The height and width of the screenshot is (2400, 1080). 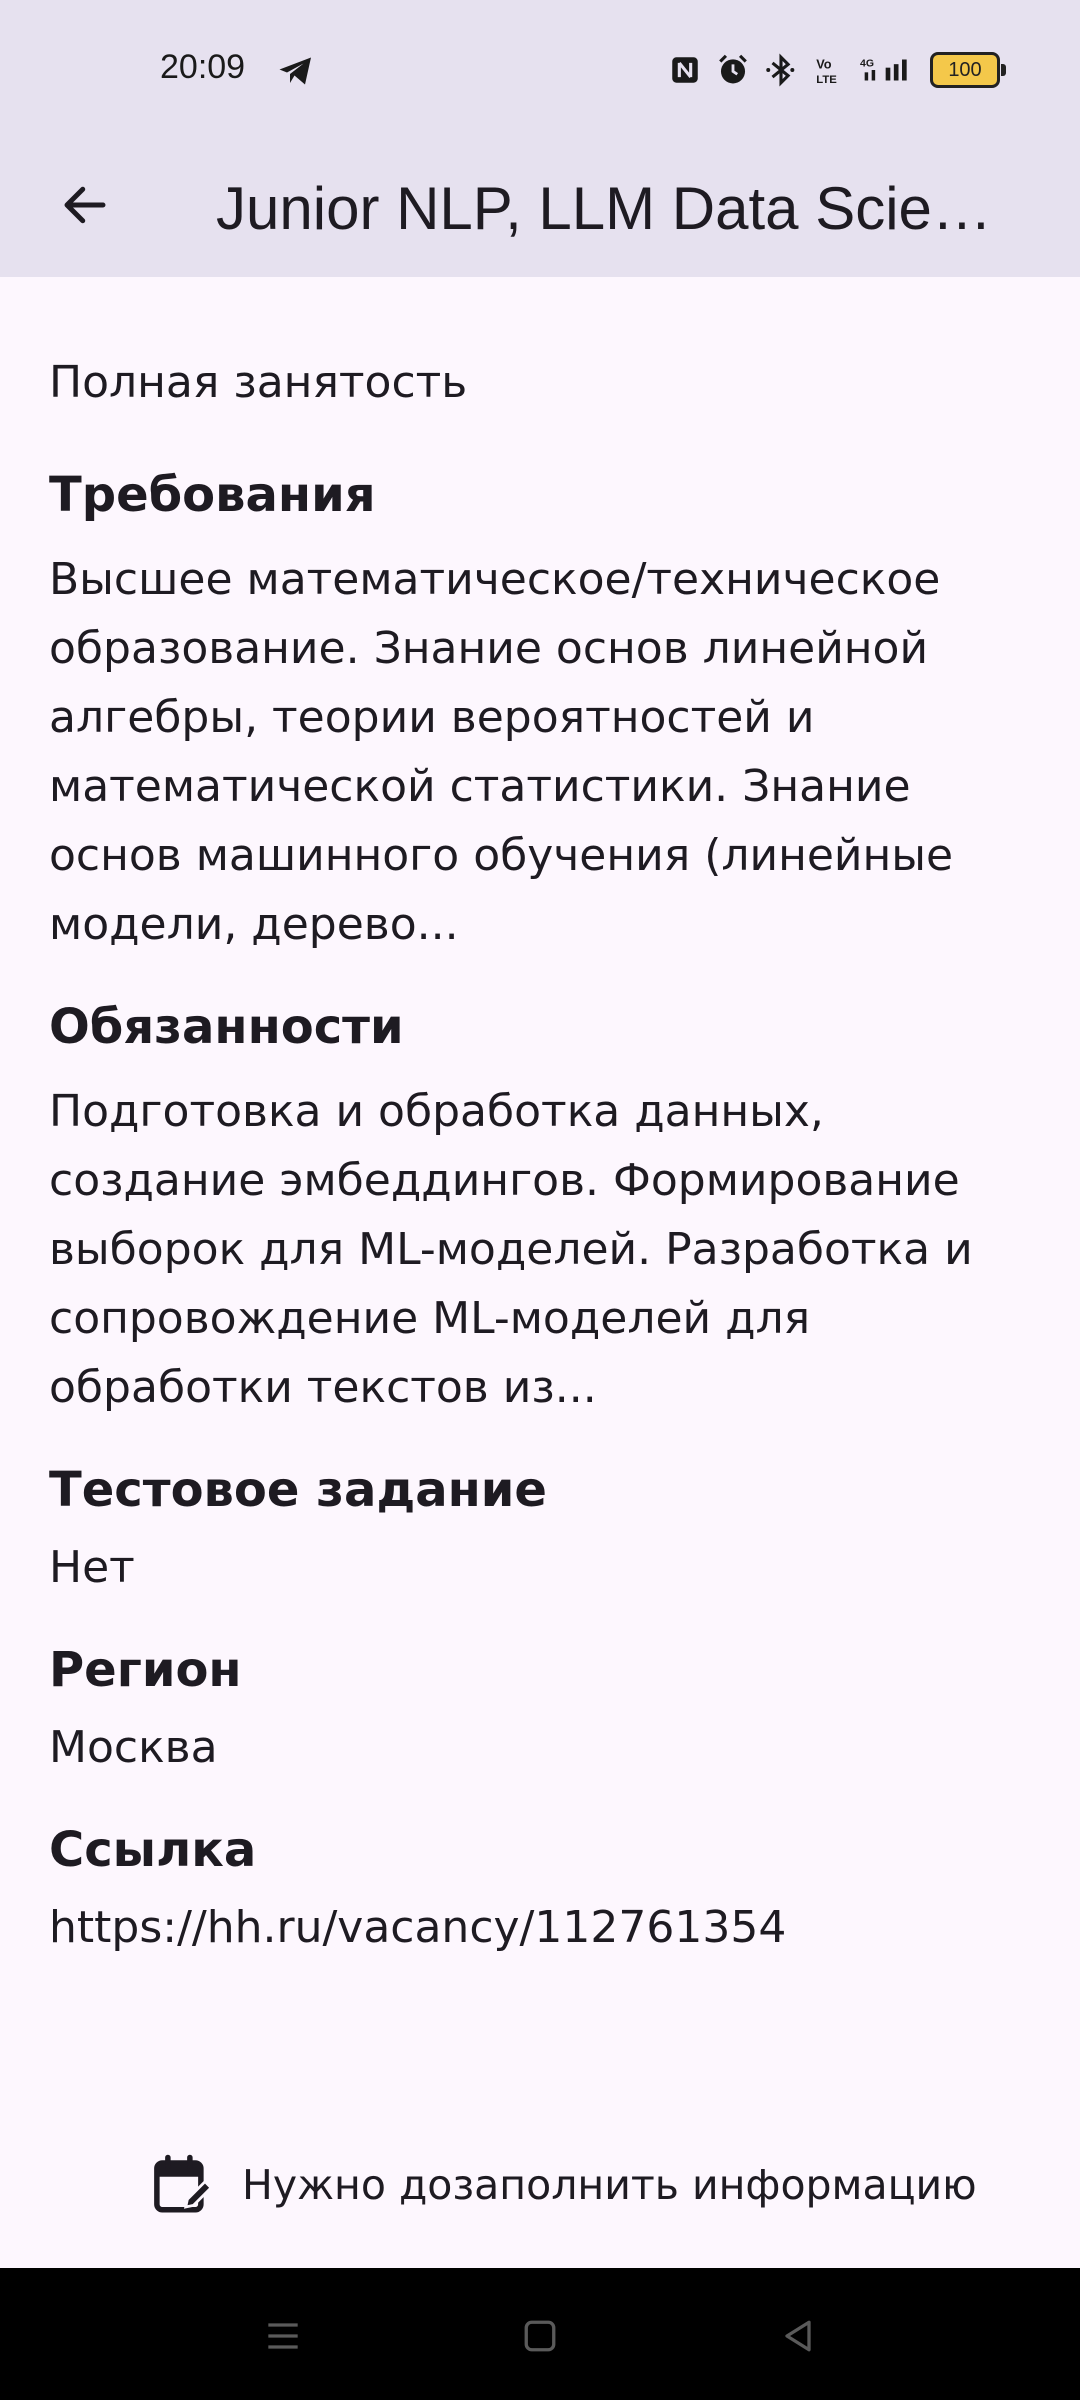 I want to click on volte-icon: Vo LTE, so click(x=826, y=71).